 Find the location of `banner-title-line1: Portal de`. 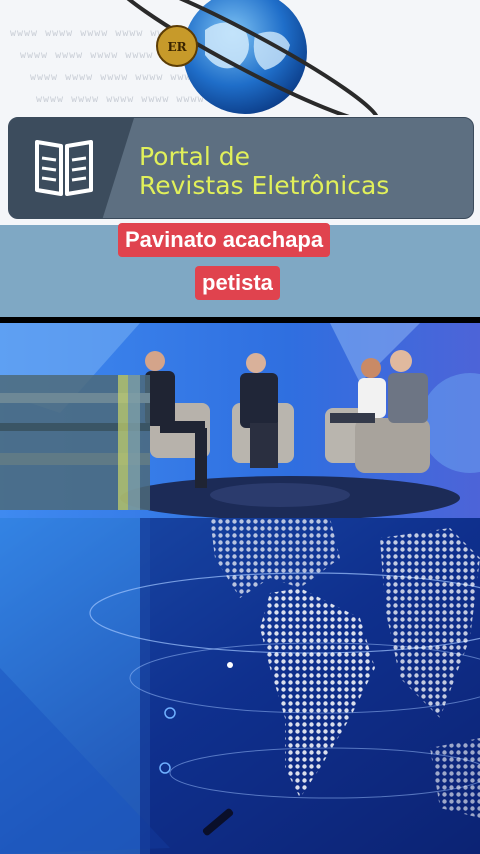

banner-title-line1: Portal de is located at coordinates (195, 156).